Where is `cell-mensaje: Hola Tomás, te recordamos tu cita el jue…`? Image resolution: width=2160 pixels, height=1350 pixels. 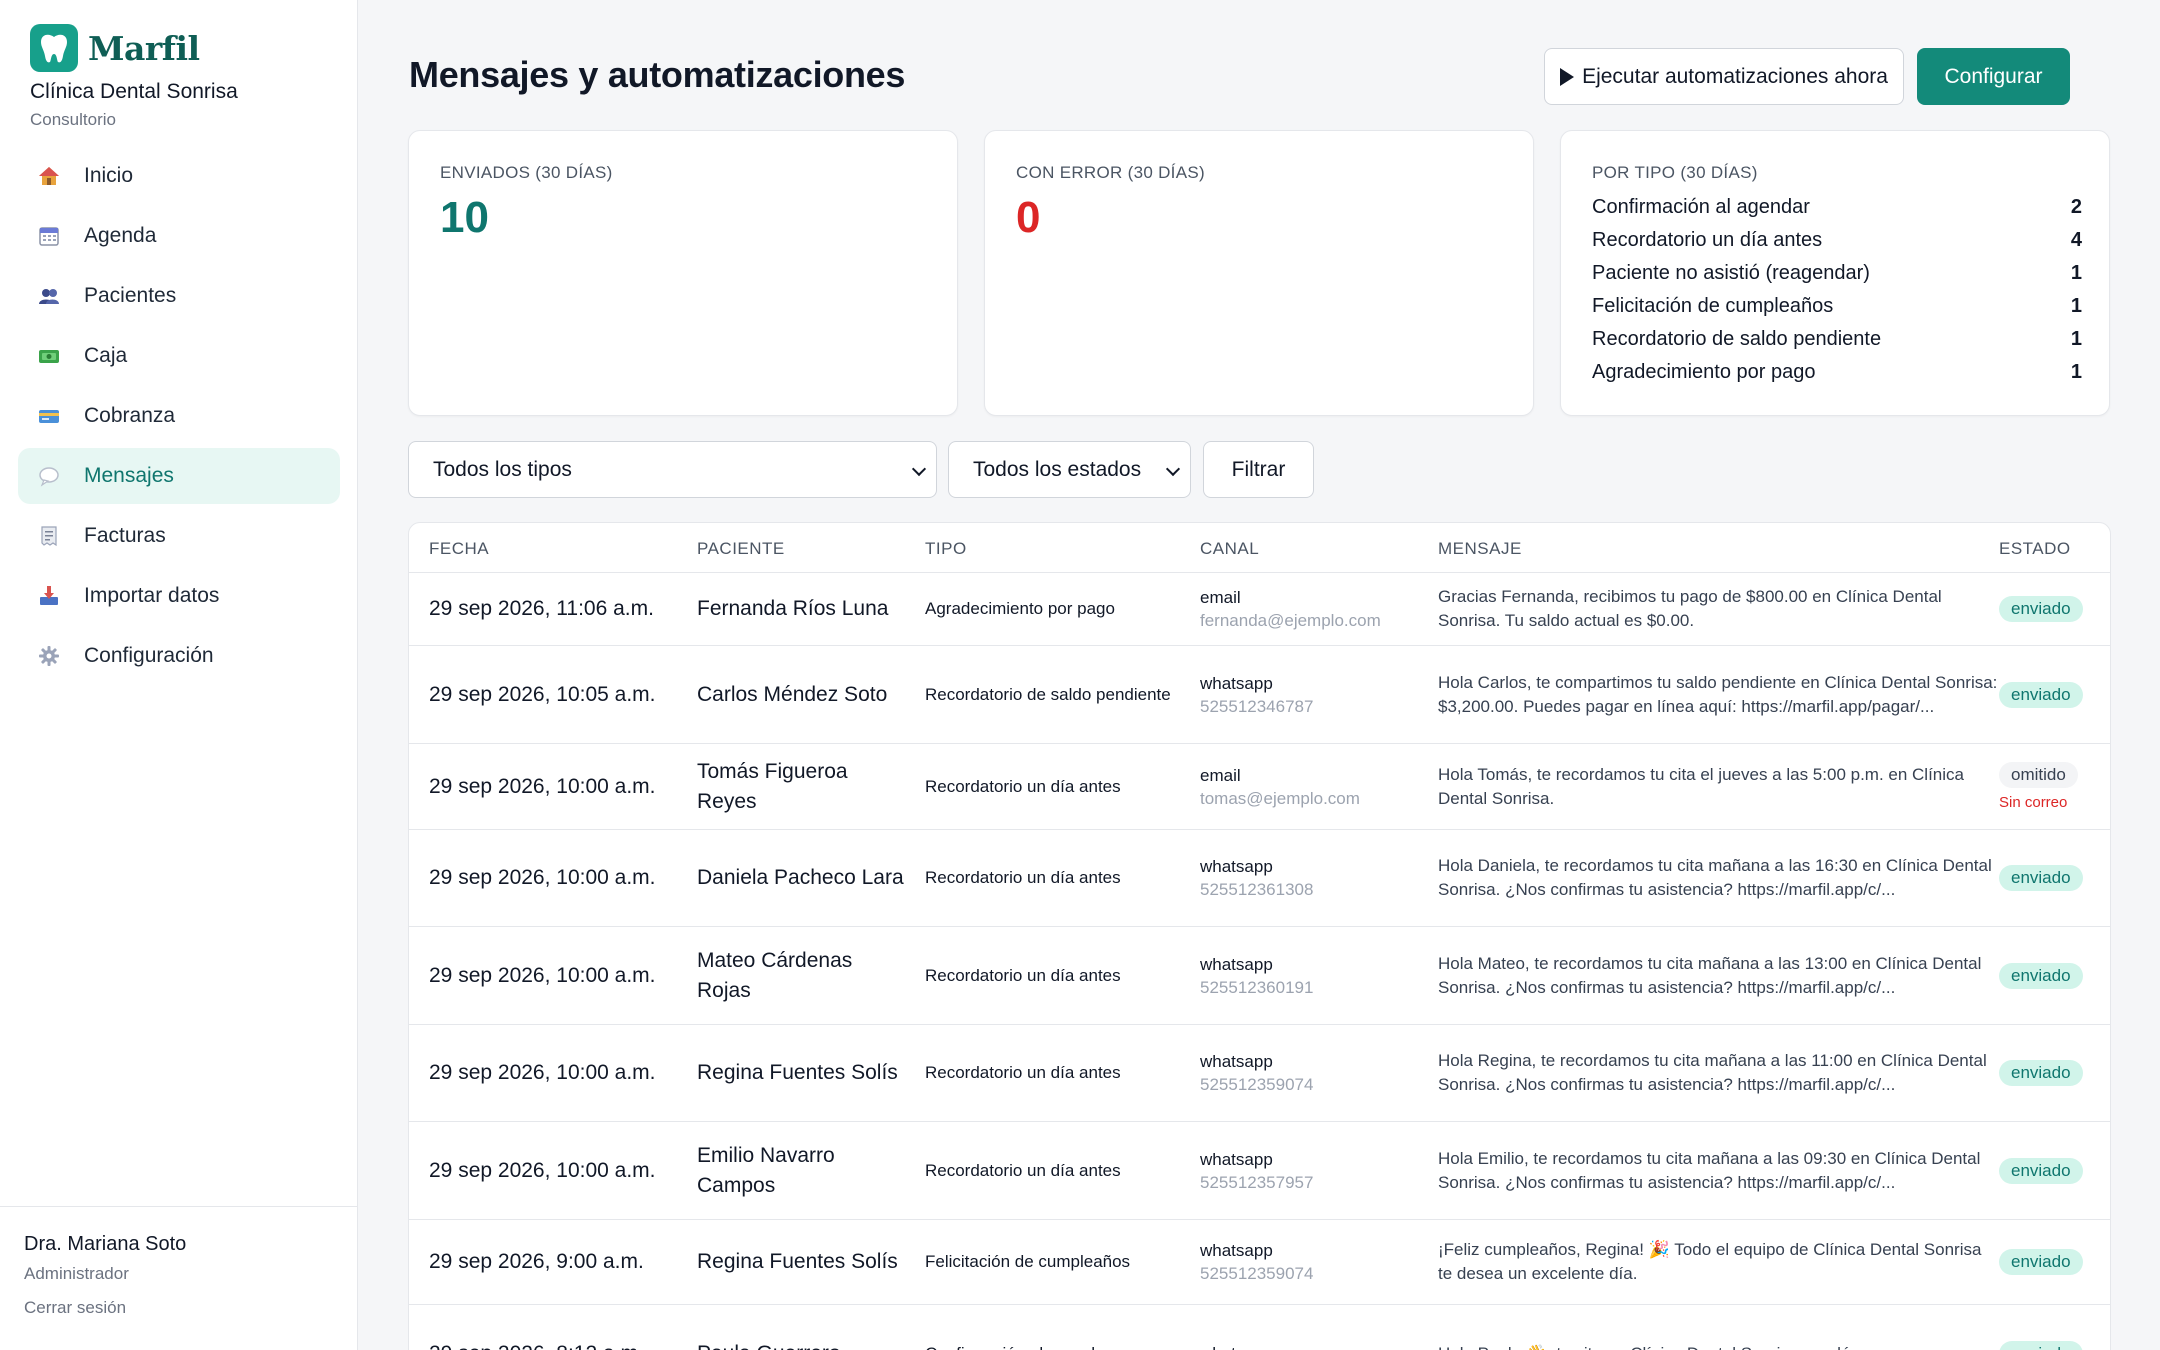
cell-mensaje: Hola Tomás, te recordamos tu cita el jue… is located at coordinates (1701, 786).